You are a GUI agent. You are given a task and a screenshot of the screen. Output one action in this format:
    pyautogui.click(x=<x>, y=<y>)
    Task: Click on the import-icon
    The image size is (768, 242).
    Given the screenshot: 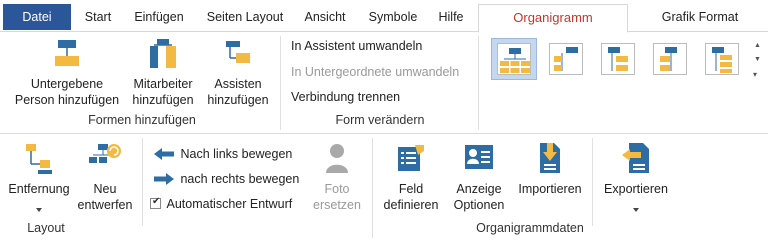 What is the action you would take?
    pyautogui.click(x=550, y=158)
    